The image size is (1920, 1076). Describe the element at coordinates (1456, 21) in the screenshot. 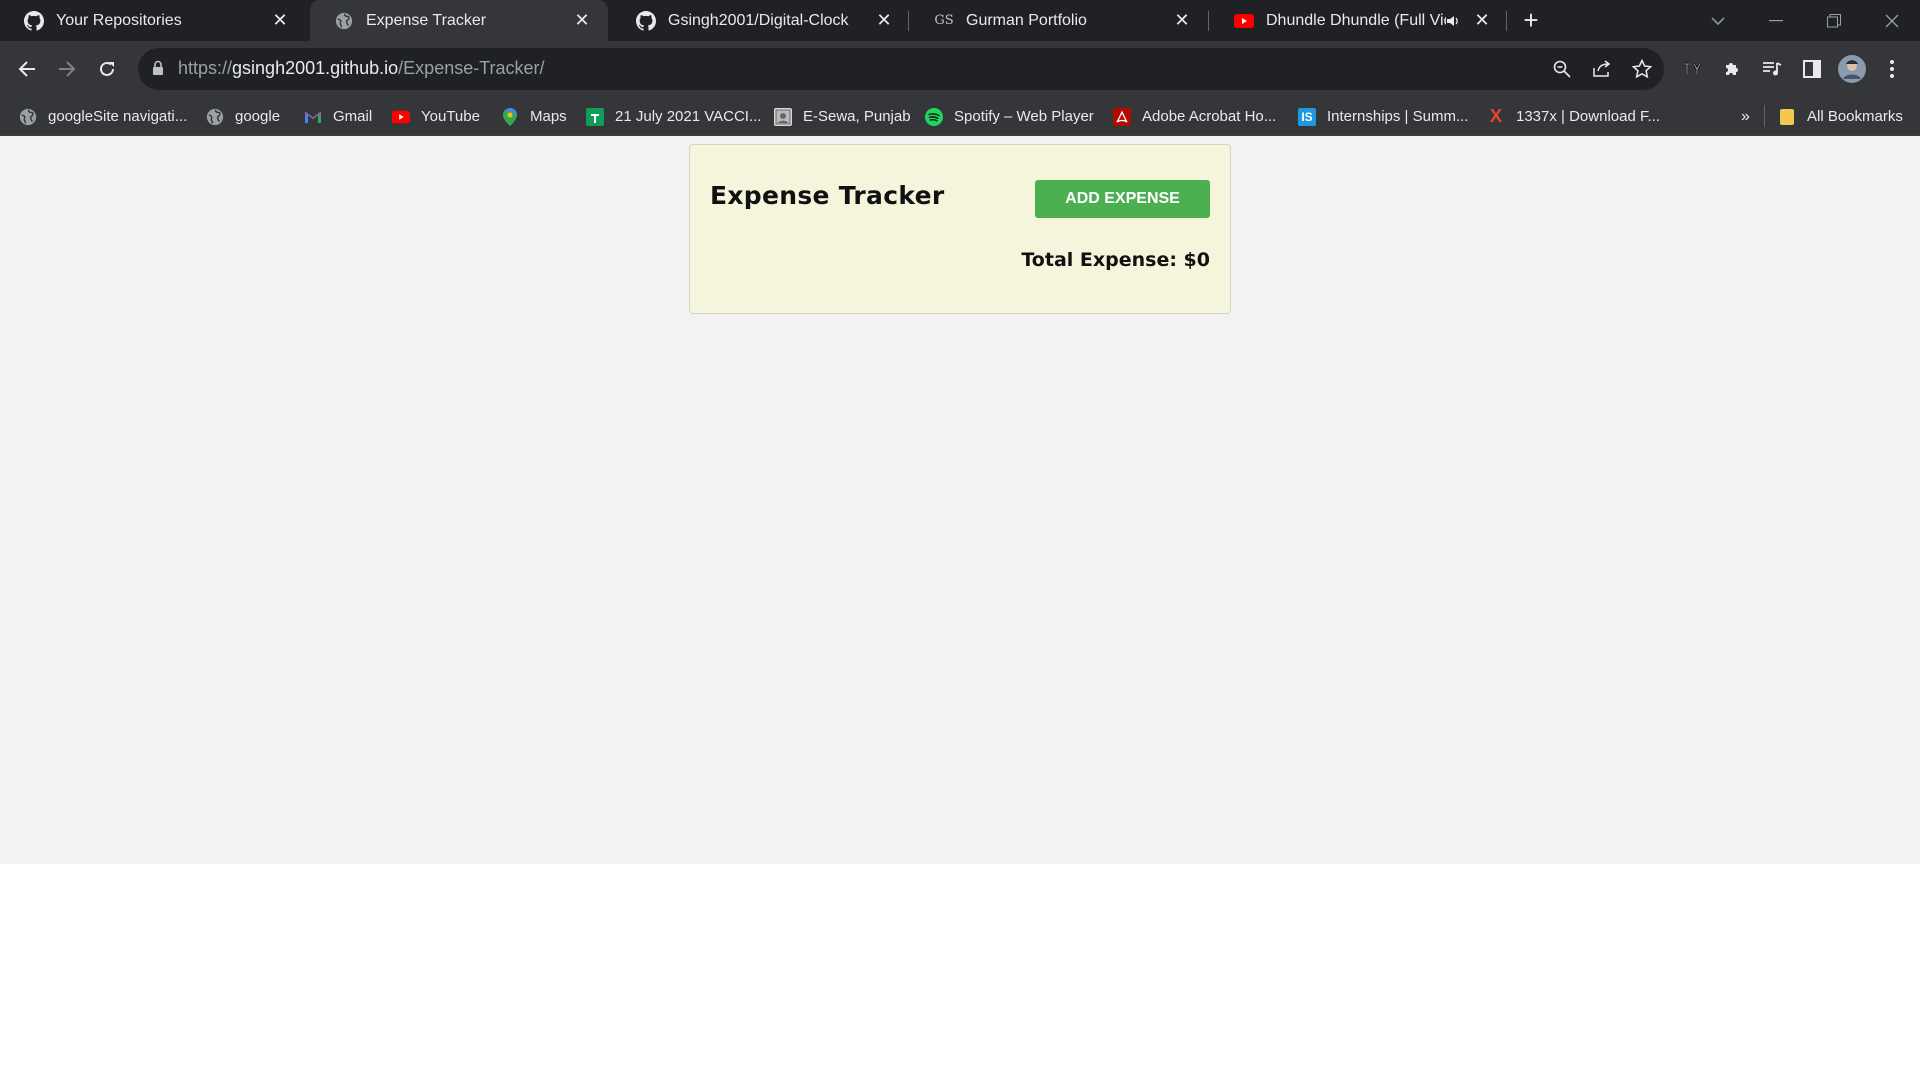

I see `speaker-icon` at that location.